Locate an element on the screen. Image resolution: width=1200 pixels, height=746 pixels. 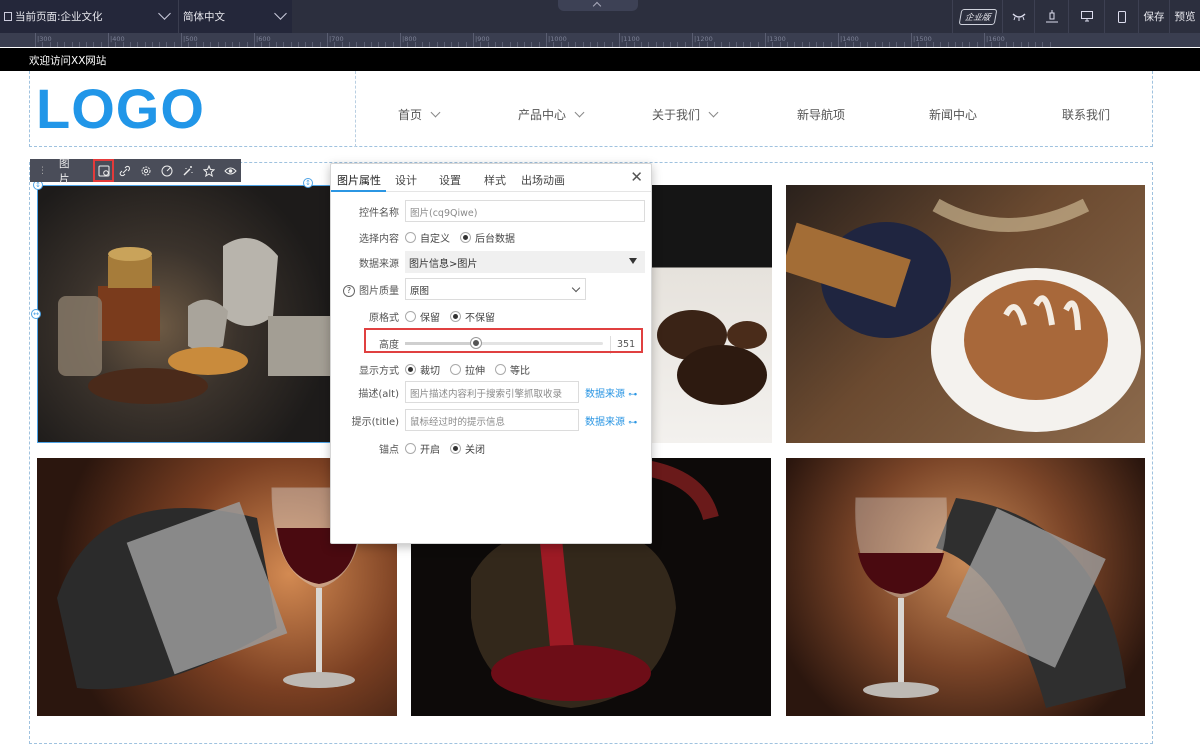
current-page-select: 当前页面:企业文化 is located at coordinates (89, 16).